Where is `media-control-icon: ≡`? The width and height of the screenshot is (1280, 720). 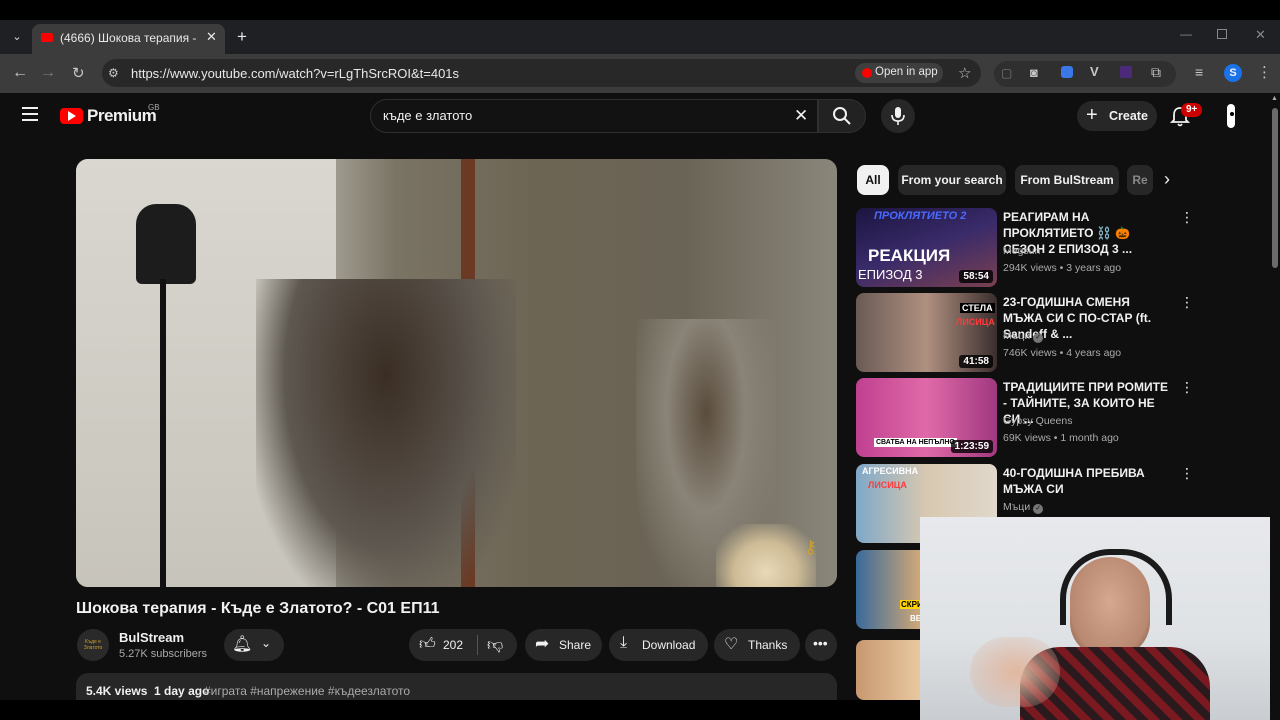
media-control-icon: ≡ is located at coordinates (1199, 72).